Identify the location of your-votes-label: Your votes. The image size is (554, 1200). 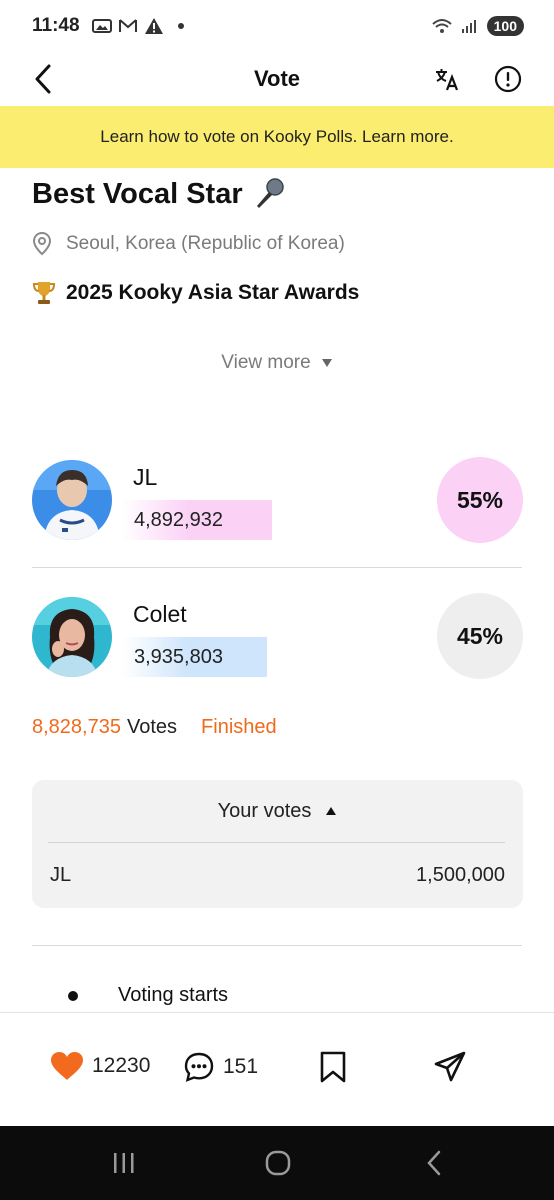
(264, 810).